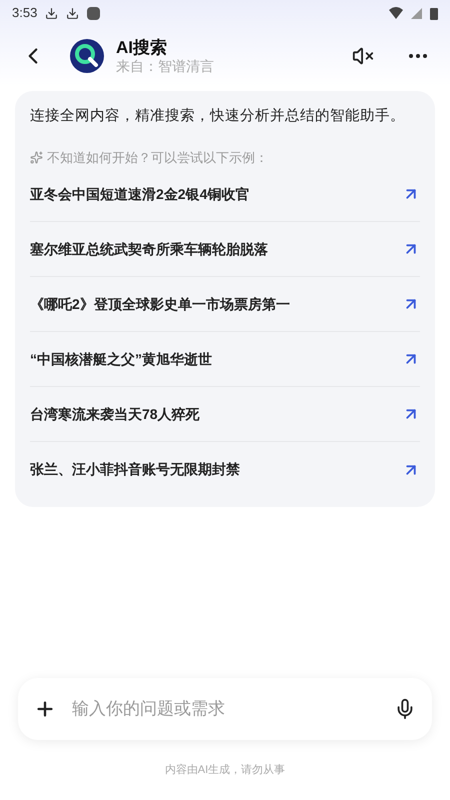  Describe the element at coordinates (165, 67) in the screenshot. I see `chat-source: 来自：智谱清言` at that location.